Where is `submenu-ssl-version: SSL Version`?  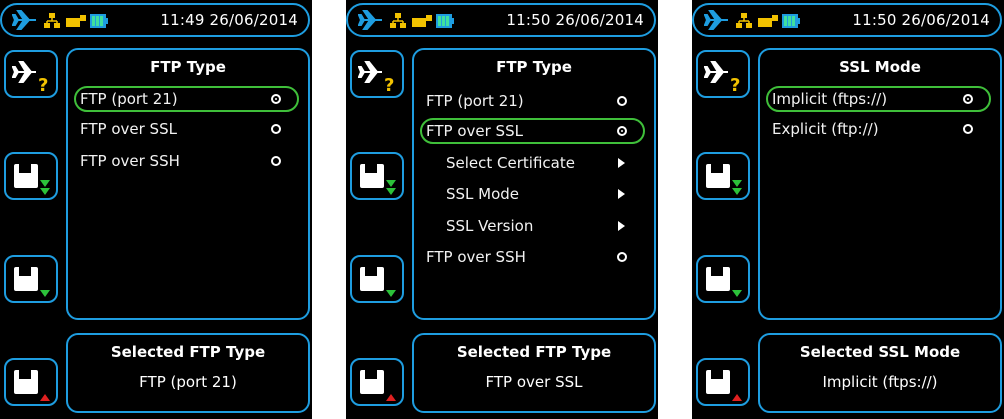 submenu-ssl-version: SSL Version is located at coordinates (532, 226).